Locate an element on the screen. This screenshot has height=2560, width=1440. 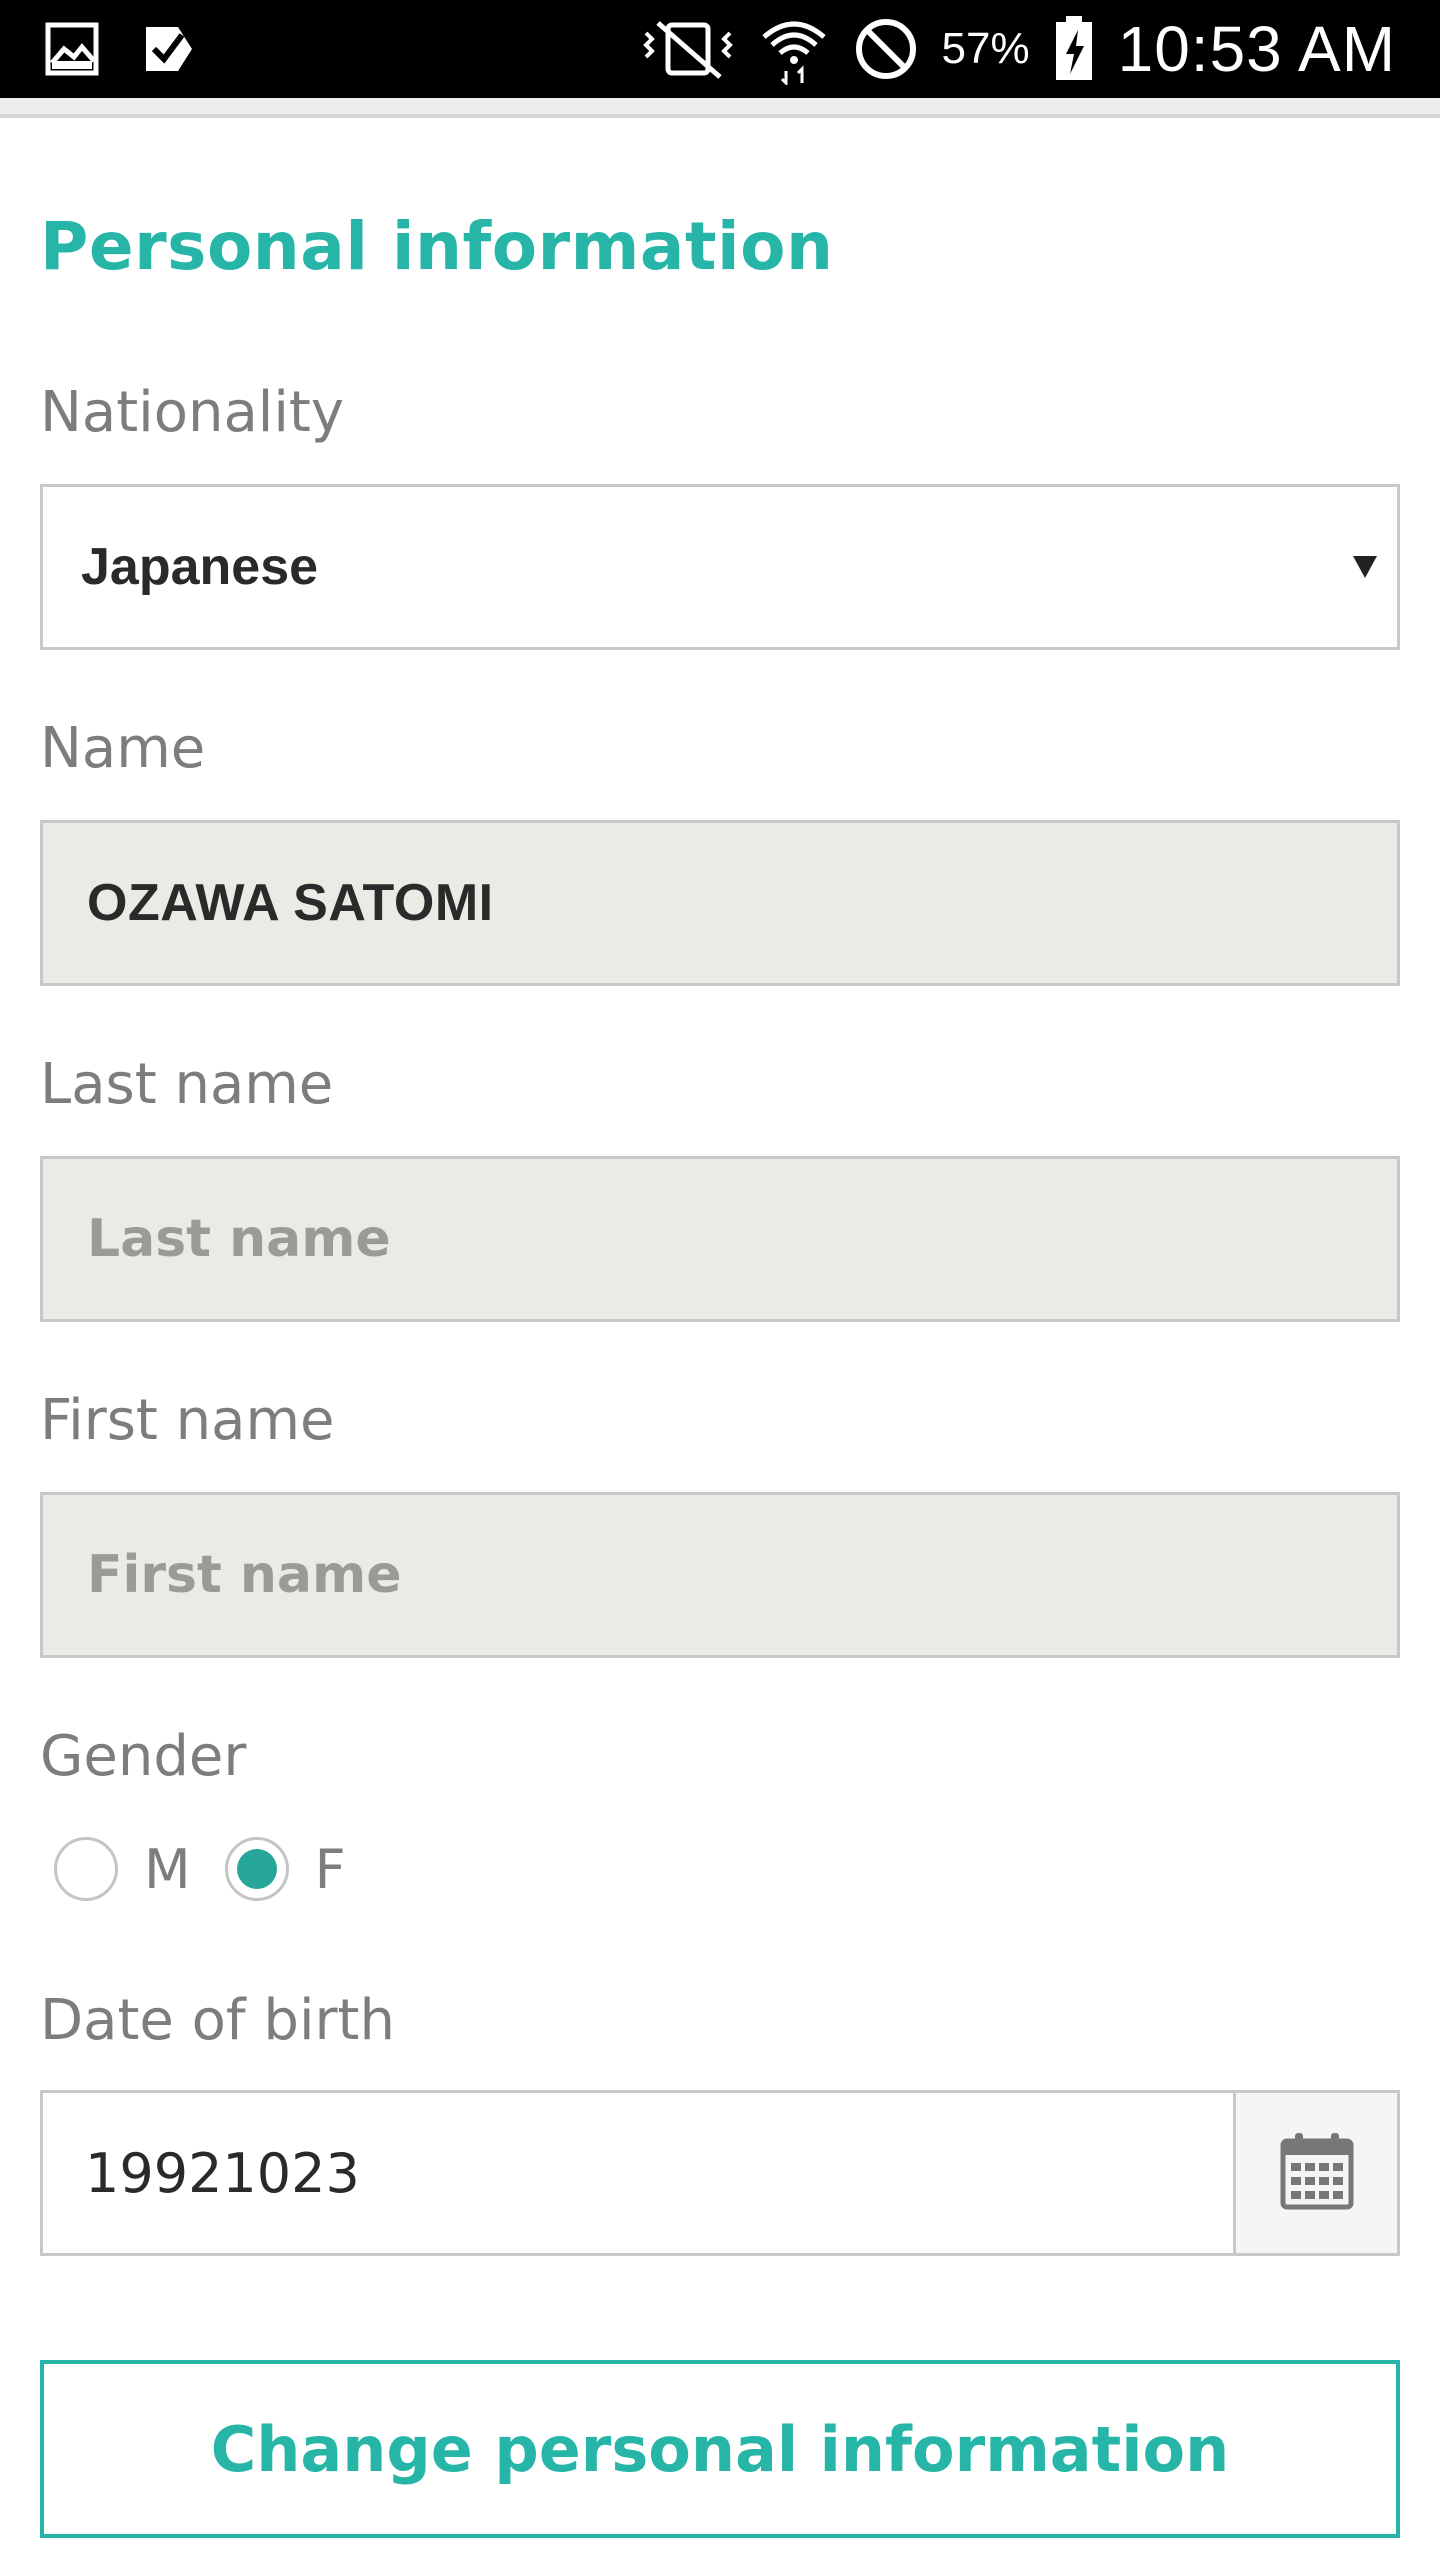
gender-radio-f is located at coordinates (256, 1869).